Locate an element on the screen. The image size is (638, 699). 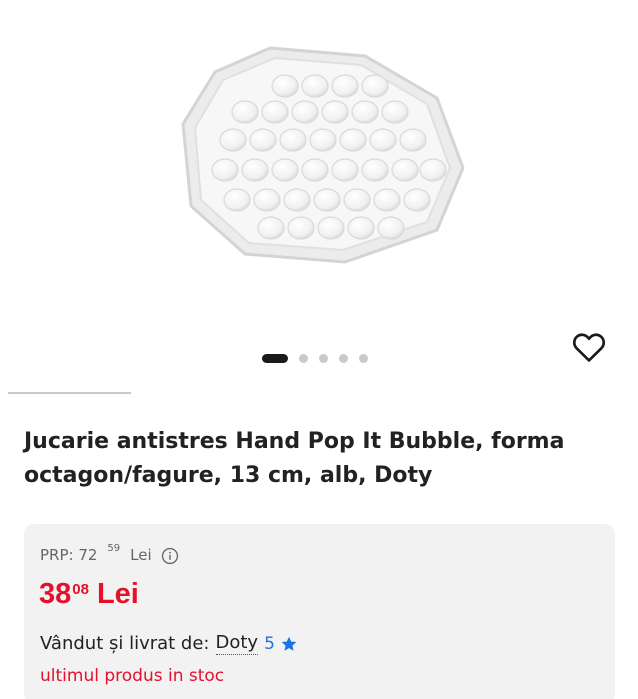
heart-outline-icon is located at coordinates (589, 347).